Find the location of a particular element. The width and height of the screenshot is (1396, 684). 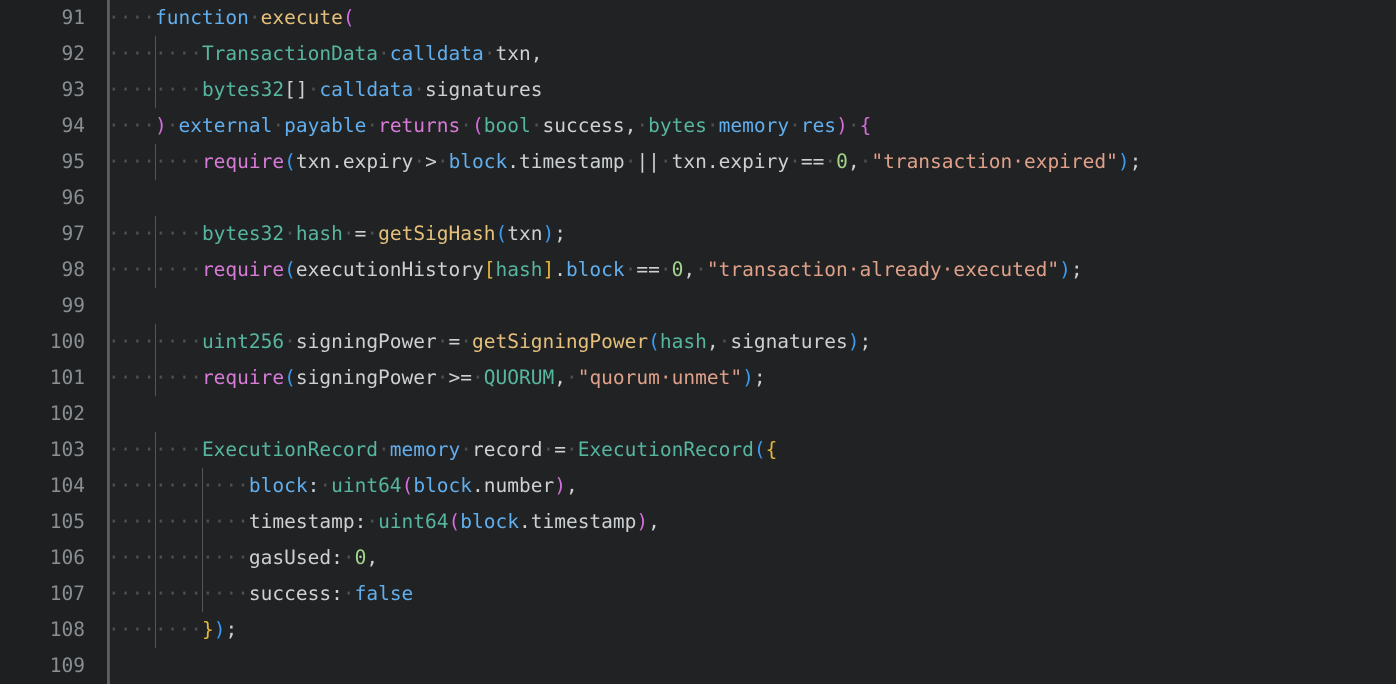

line-number: 104 is located at coordinates (67, 485).